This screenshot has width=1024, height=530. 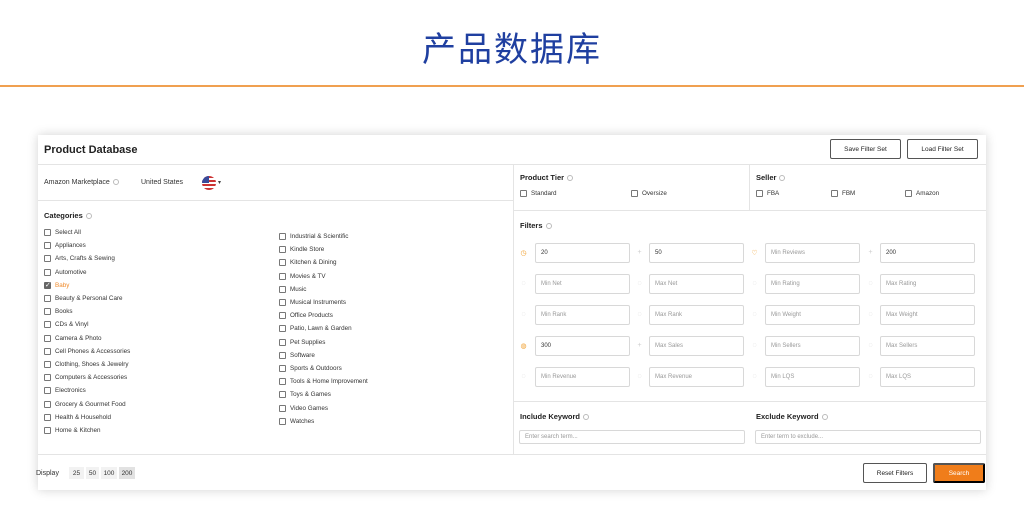 What do you see at coordinates (72, 430) in the screenshot?
I see `category-checkbox: Home & Kitchen` at bounding box center [72, 430].